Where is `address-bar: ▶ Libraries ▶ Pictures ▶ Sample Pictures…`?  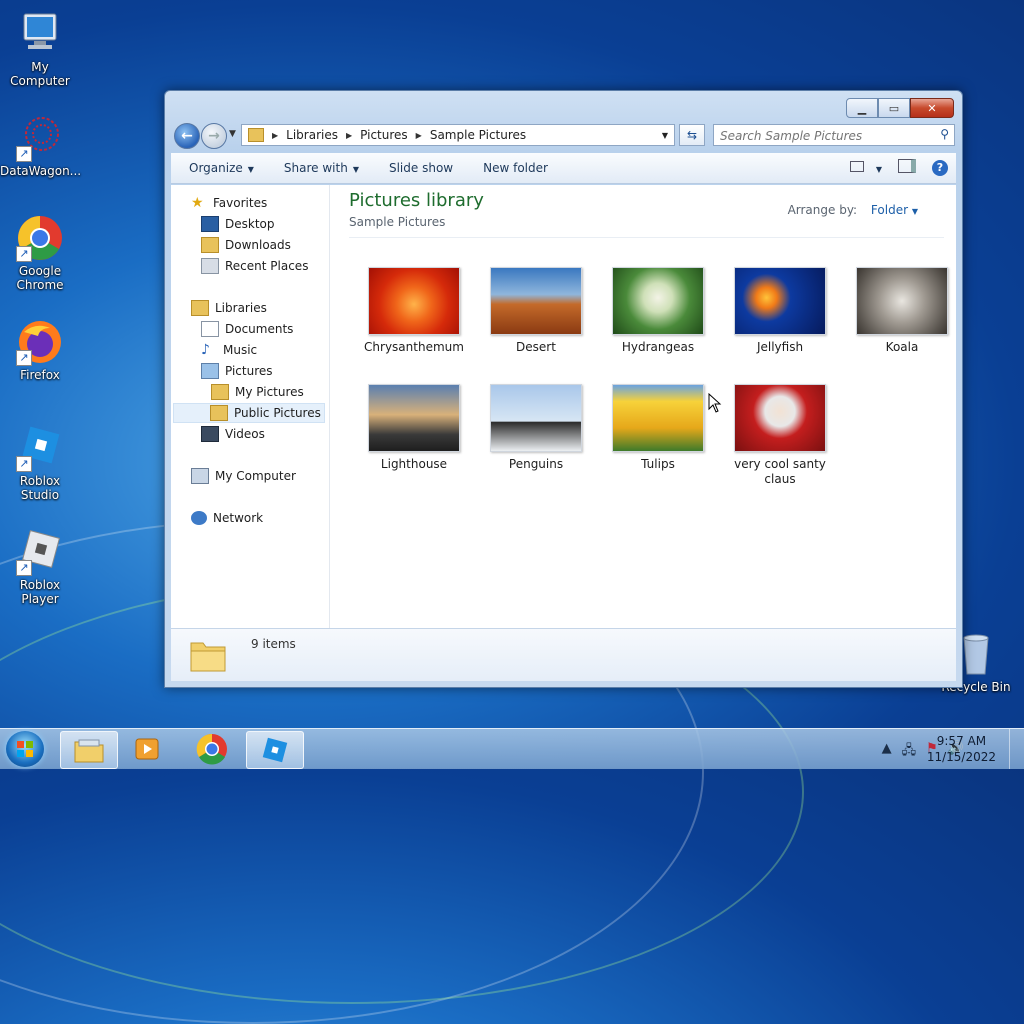 address-bar: ▶ Libraries ▶ Pictures ▶ Sample Pictures… is located at coordinates (458, 135).